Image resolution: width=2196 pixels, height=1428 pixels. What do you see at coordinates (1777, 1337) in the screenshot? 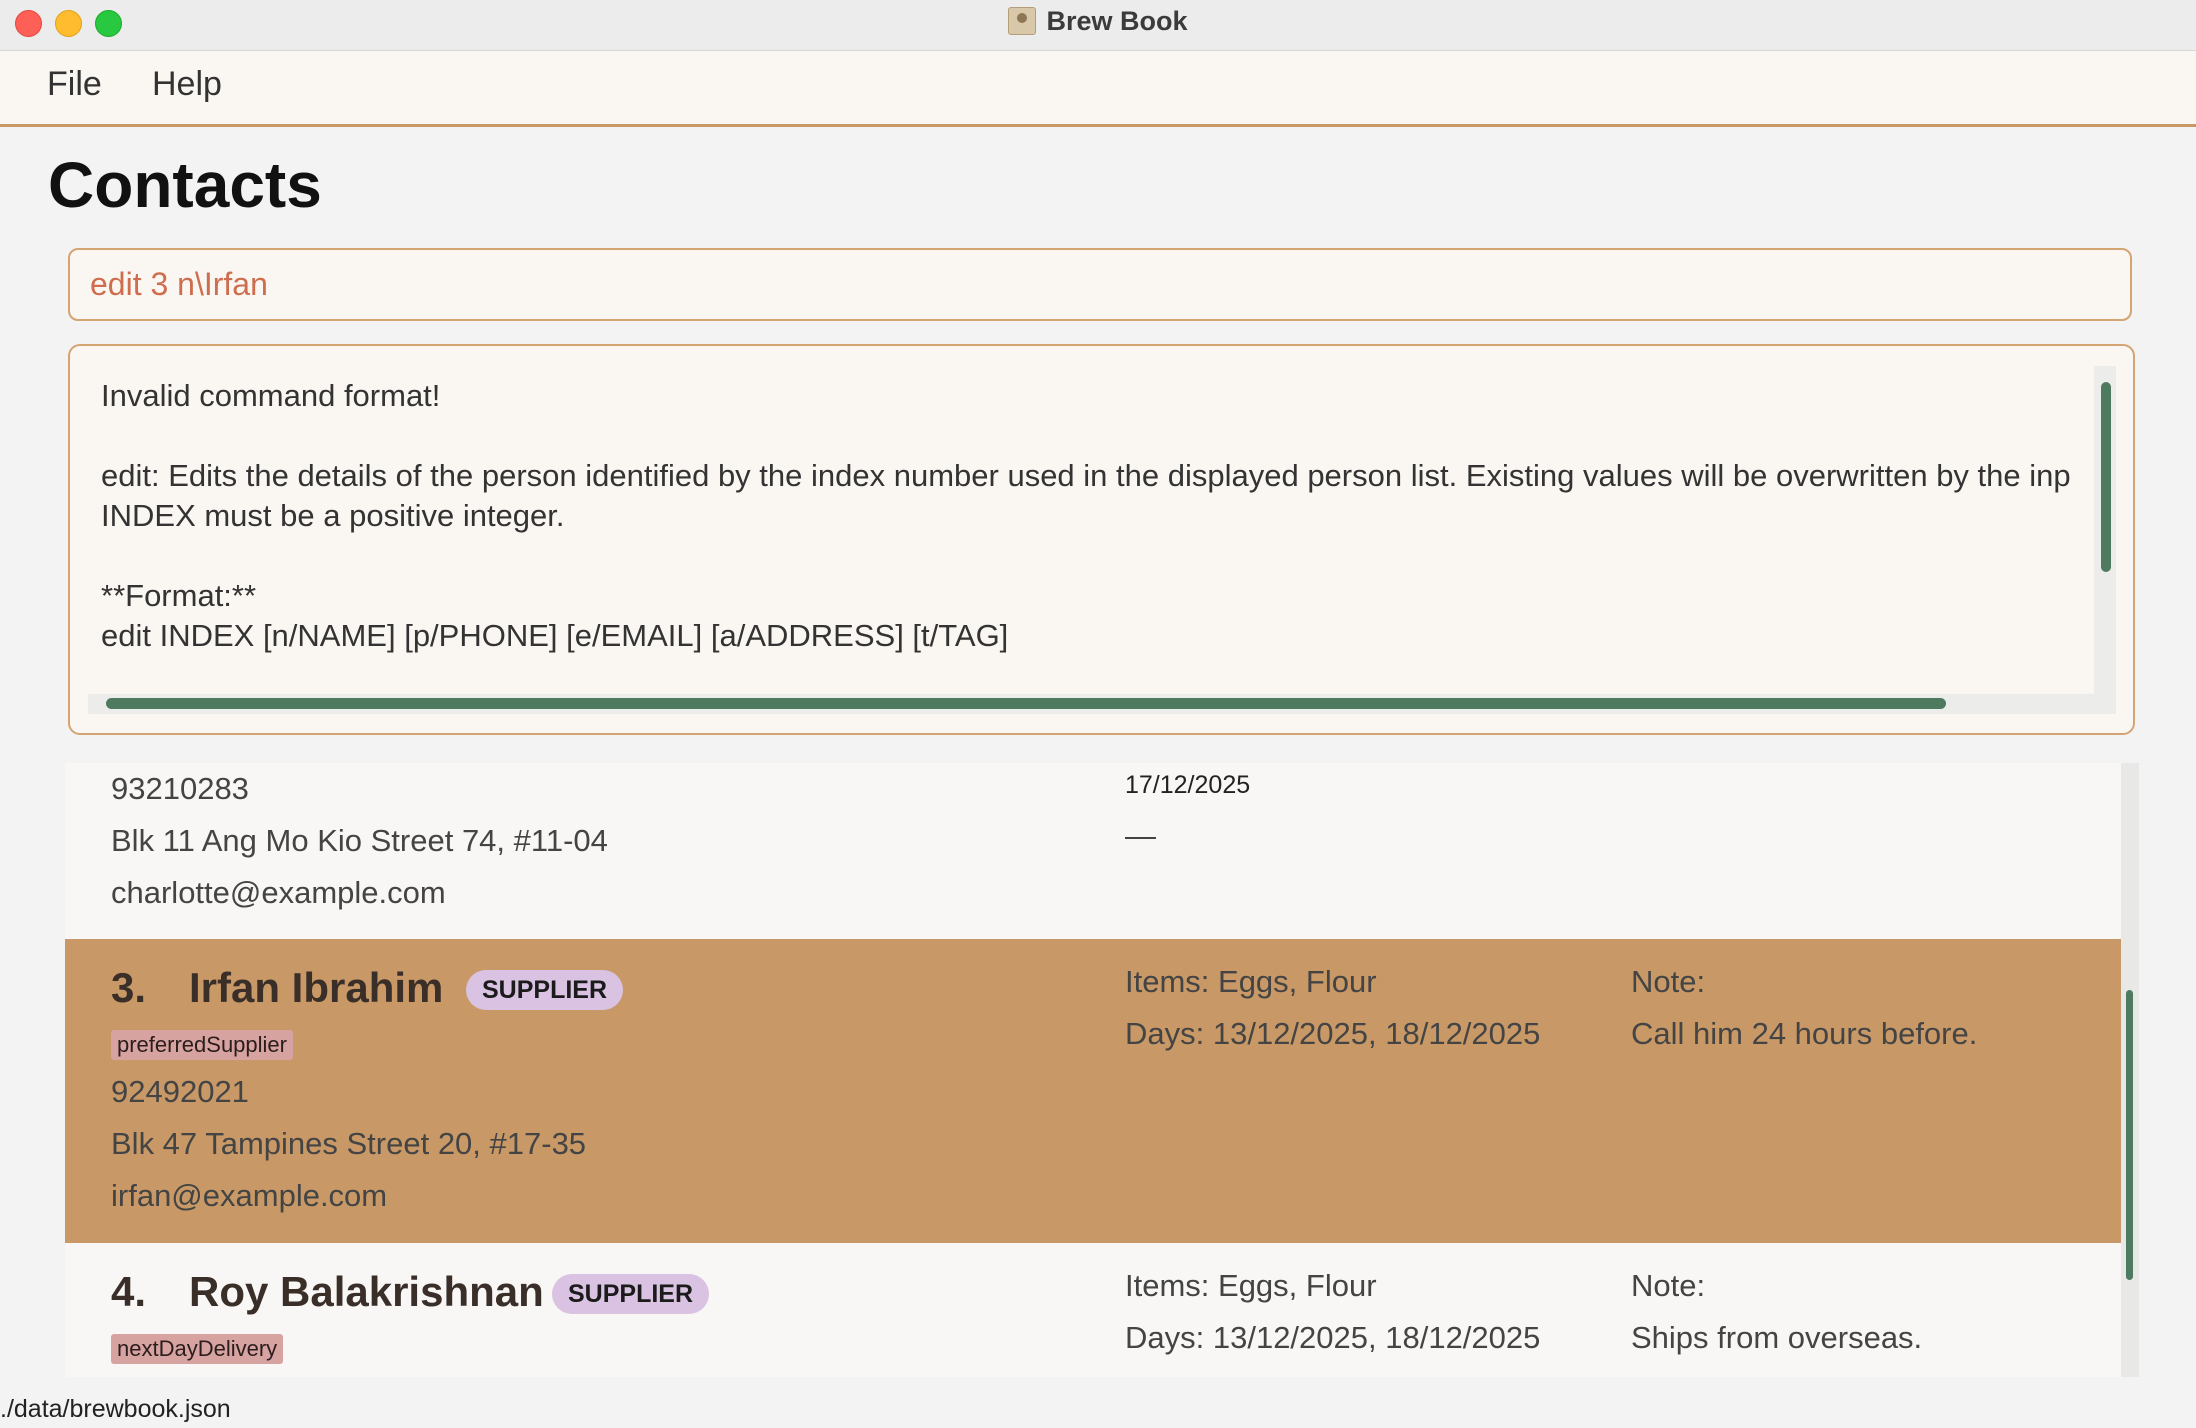
I see `contact-note: Ships from overseas.` at bounding box center [1777, 1337].